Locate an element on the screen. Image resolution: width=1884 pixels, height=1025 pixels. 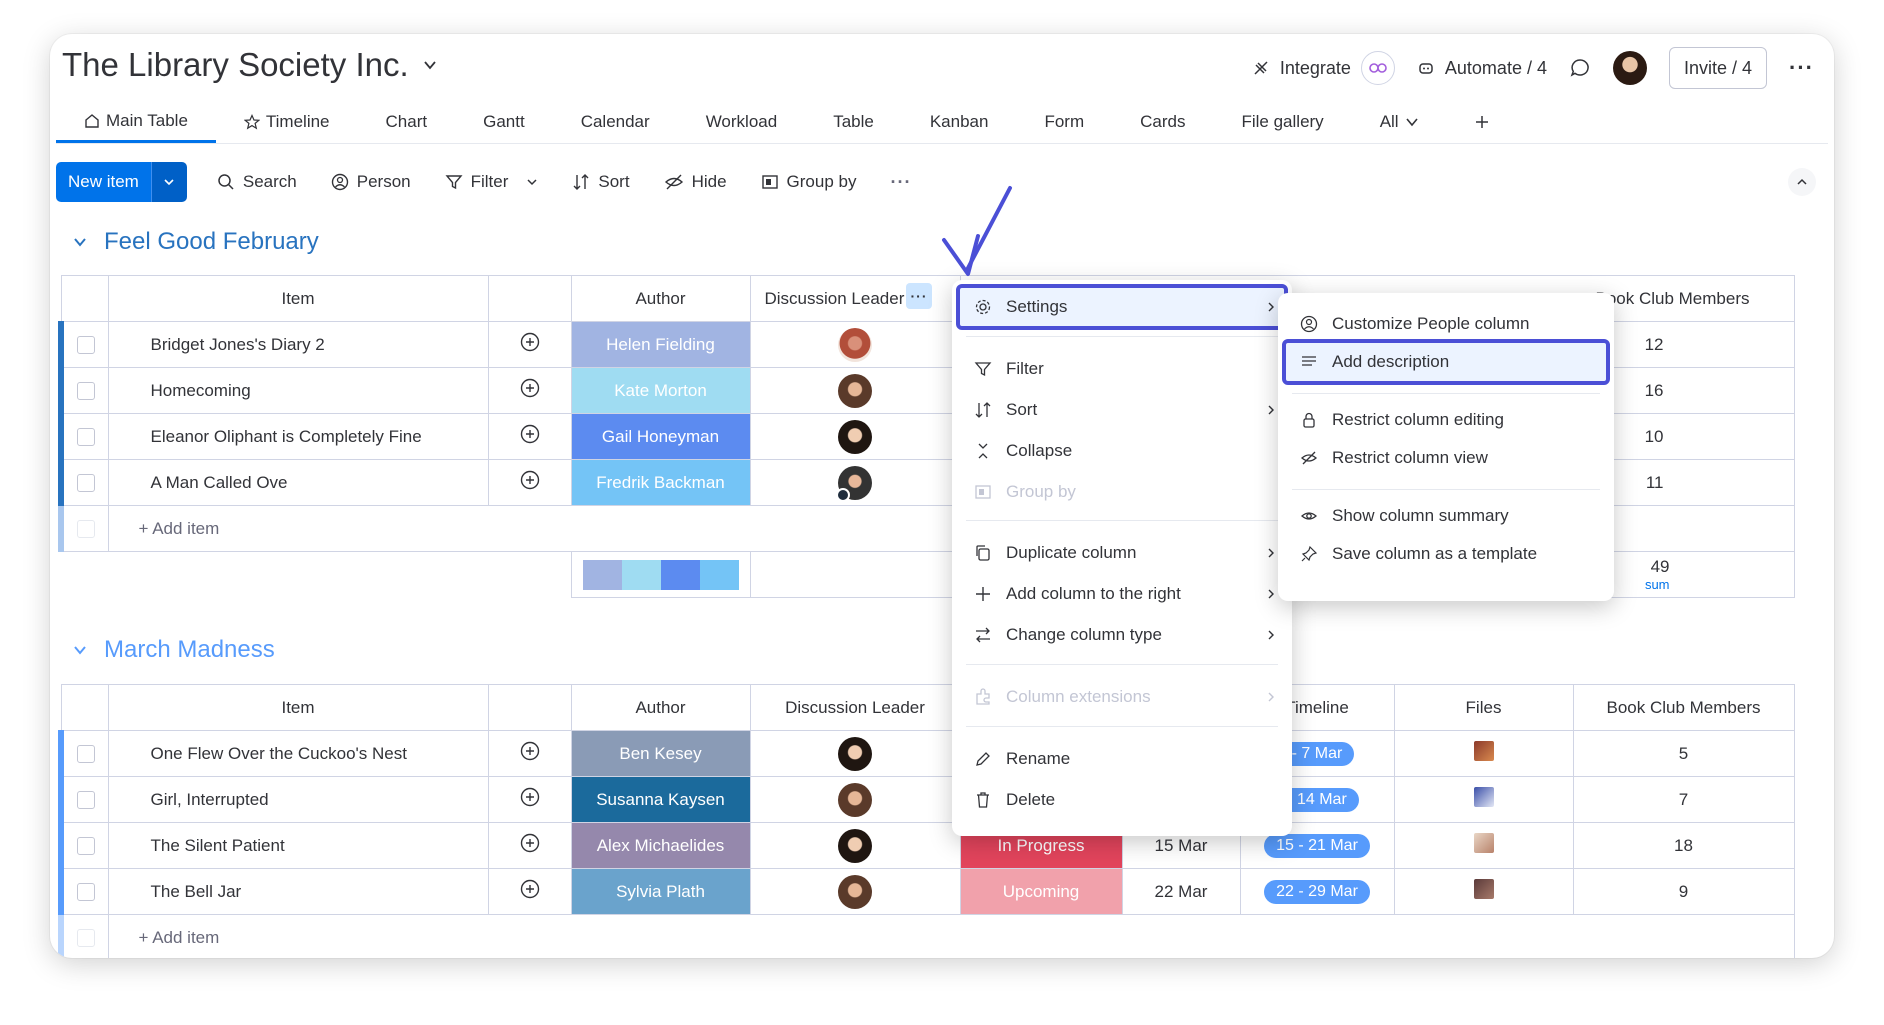
item-name: The Bell Jar is located at coordinates (298, 891).